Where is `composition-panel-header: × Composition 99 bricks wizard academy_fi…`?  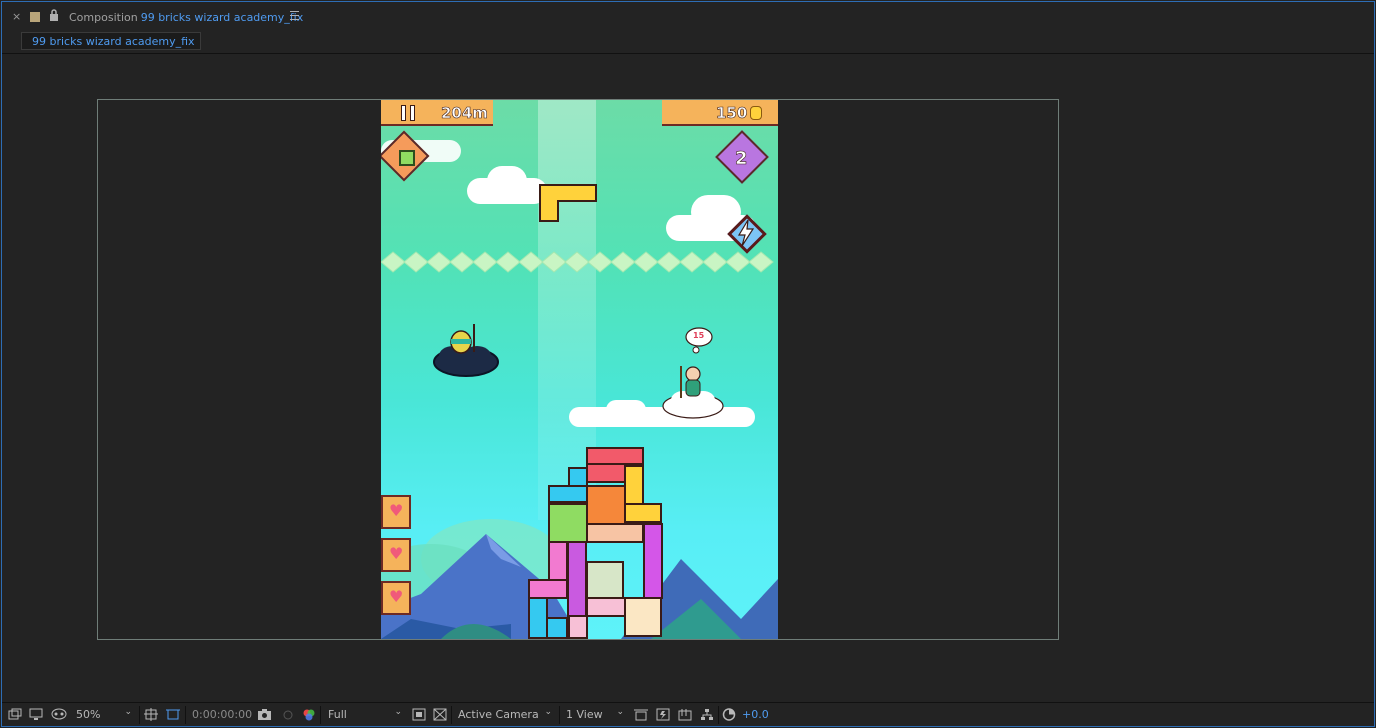
composition-panel-header: × Composition 99 bricks wizard academy_fi… is located at coordinates (688, 16).